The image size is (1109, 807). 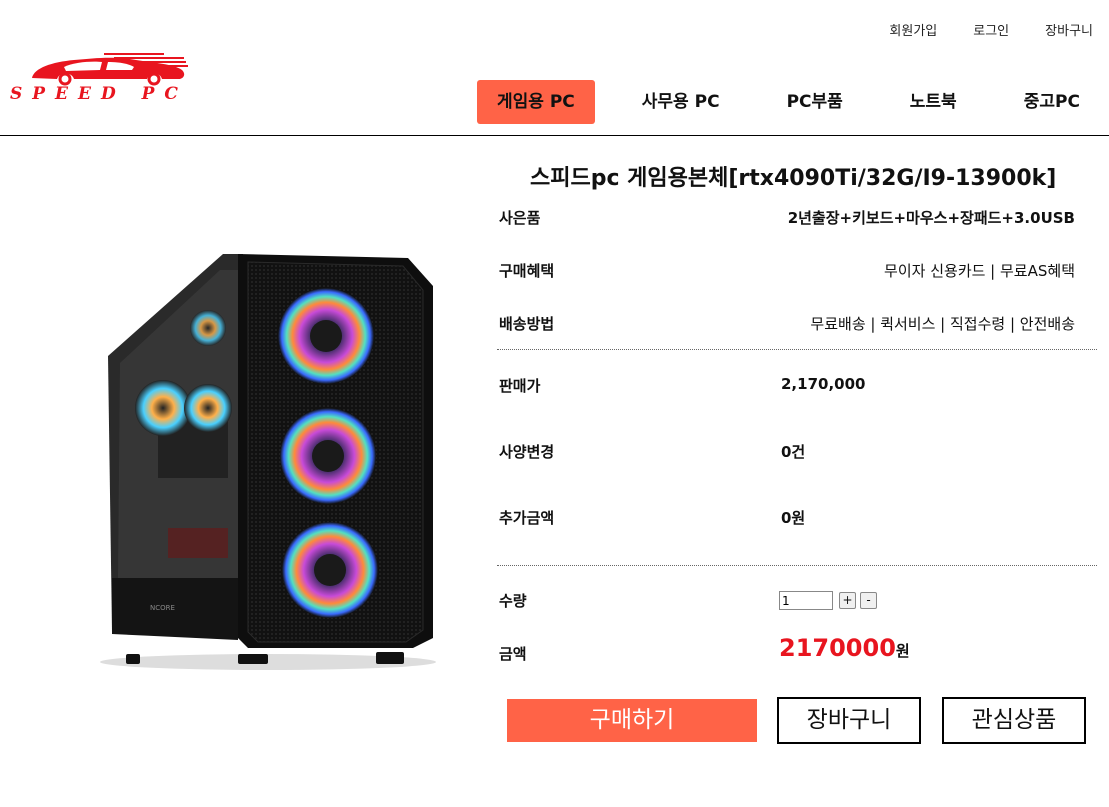 I want to click on login-link: 로그인, so click(x=991, y=29).